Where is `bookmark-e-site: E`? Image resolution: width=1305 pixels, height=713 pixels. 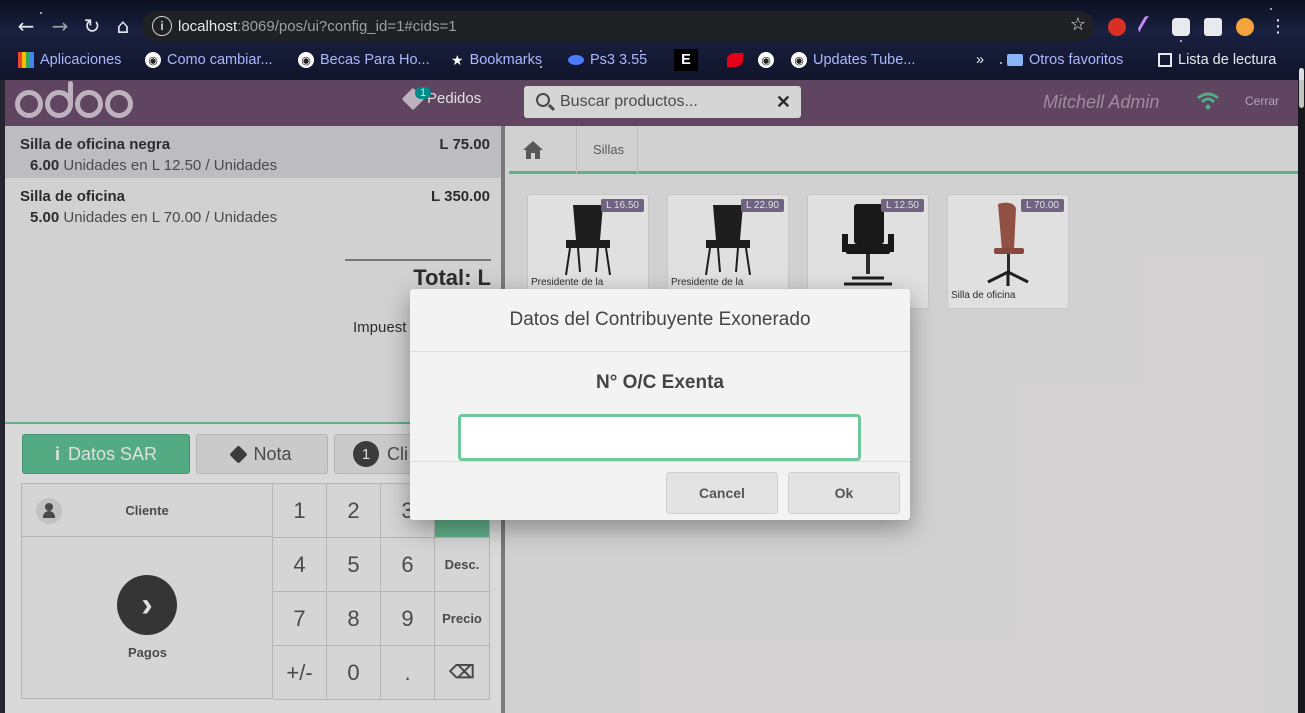 bookmark-e-site: E is located at coordinates (686, 60).